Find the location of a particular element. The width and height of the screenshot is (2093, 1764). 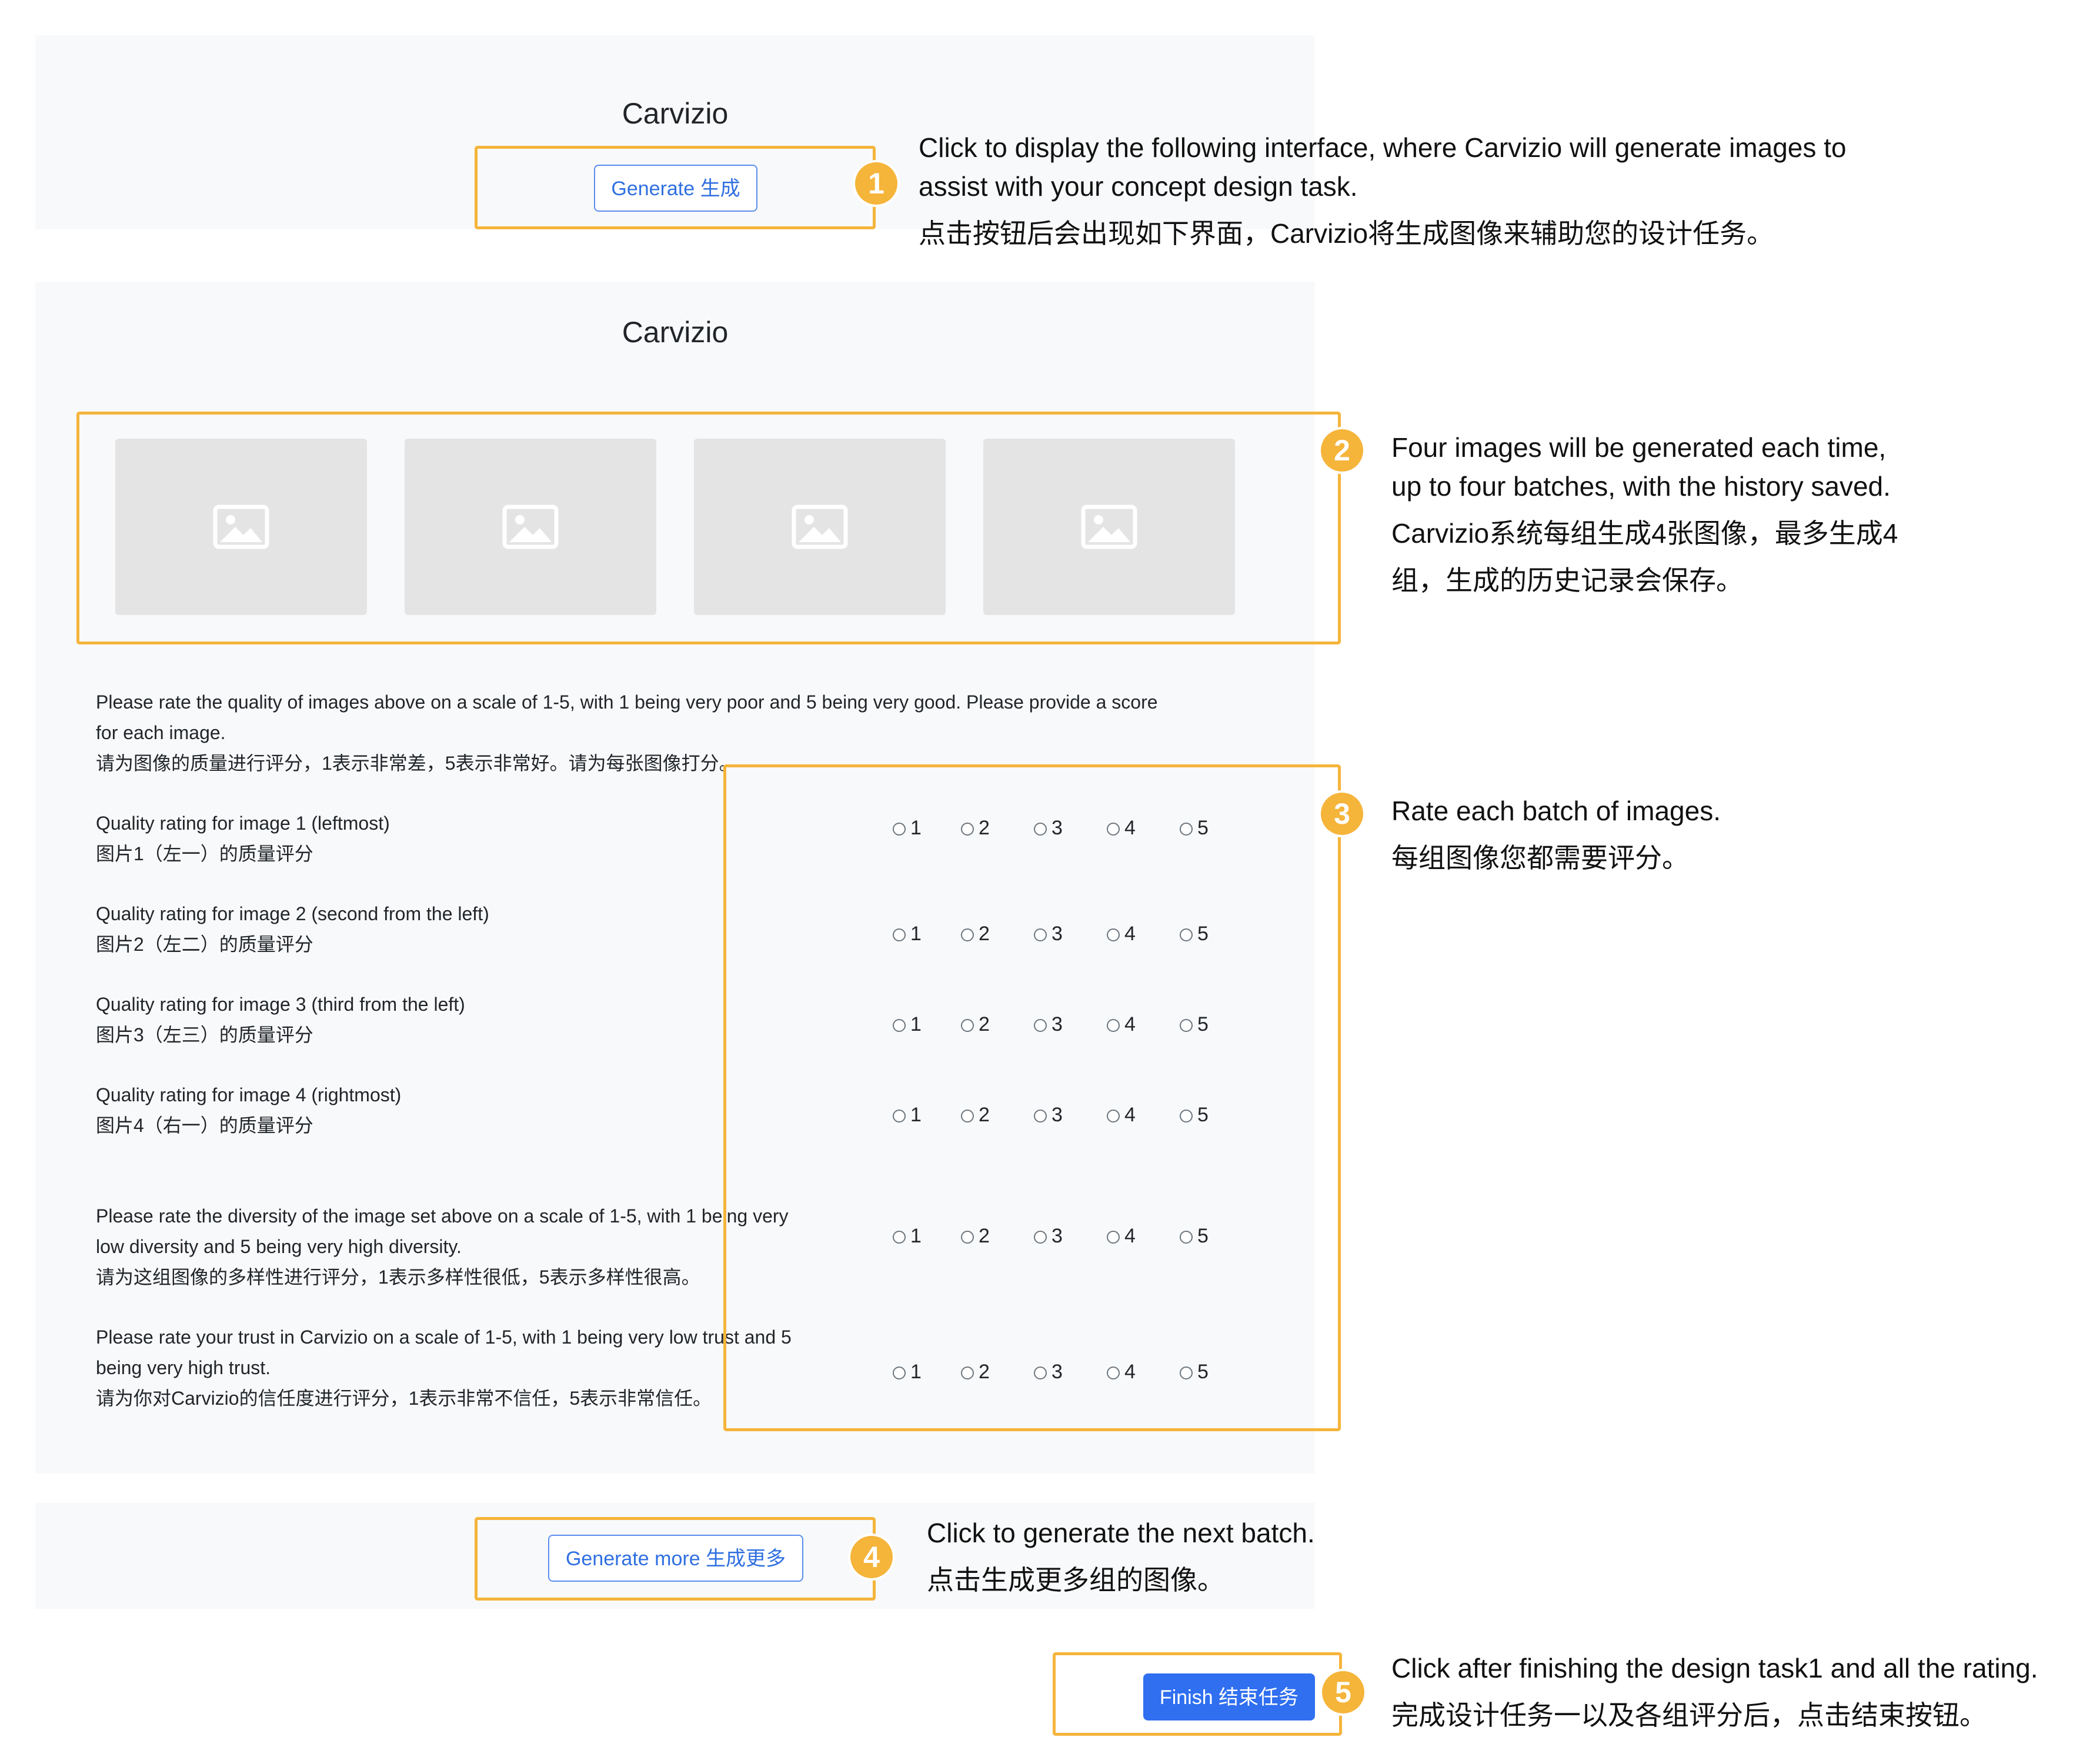

callout-step1-en-2: assist with your concept design task. is located at coordinates (1138, 186).